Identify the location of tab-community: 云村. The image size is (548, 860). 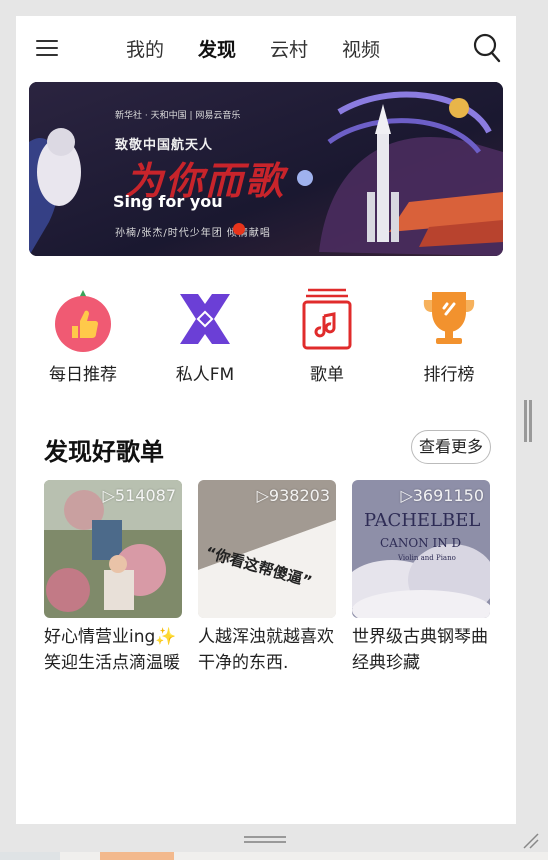
(289, 50).